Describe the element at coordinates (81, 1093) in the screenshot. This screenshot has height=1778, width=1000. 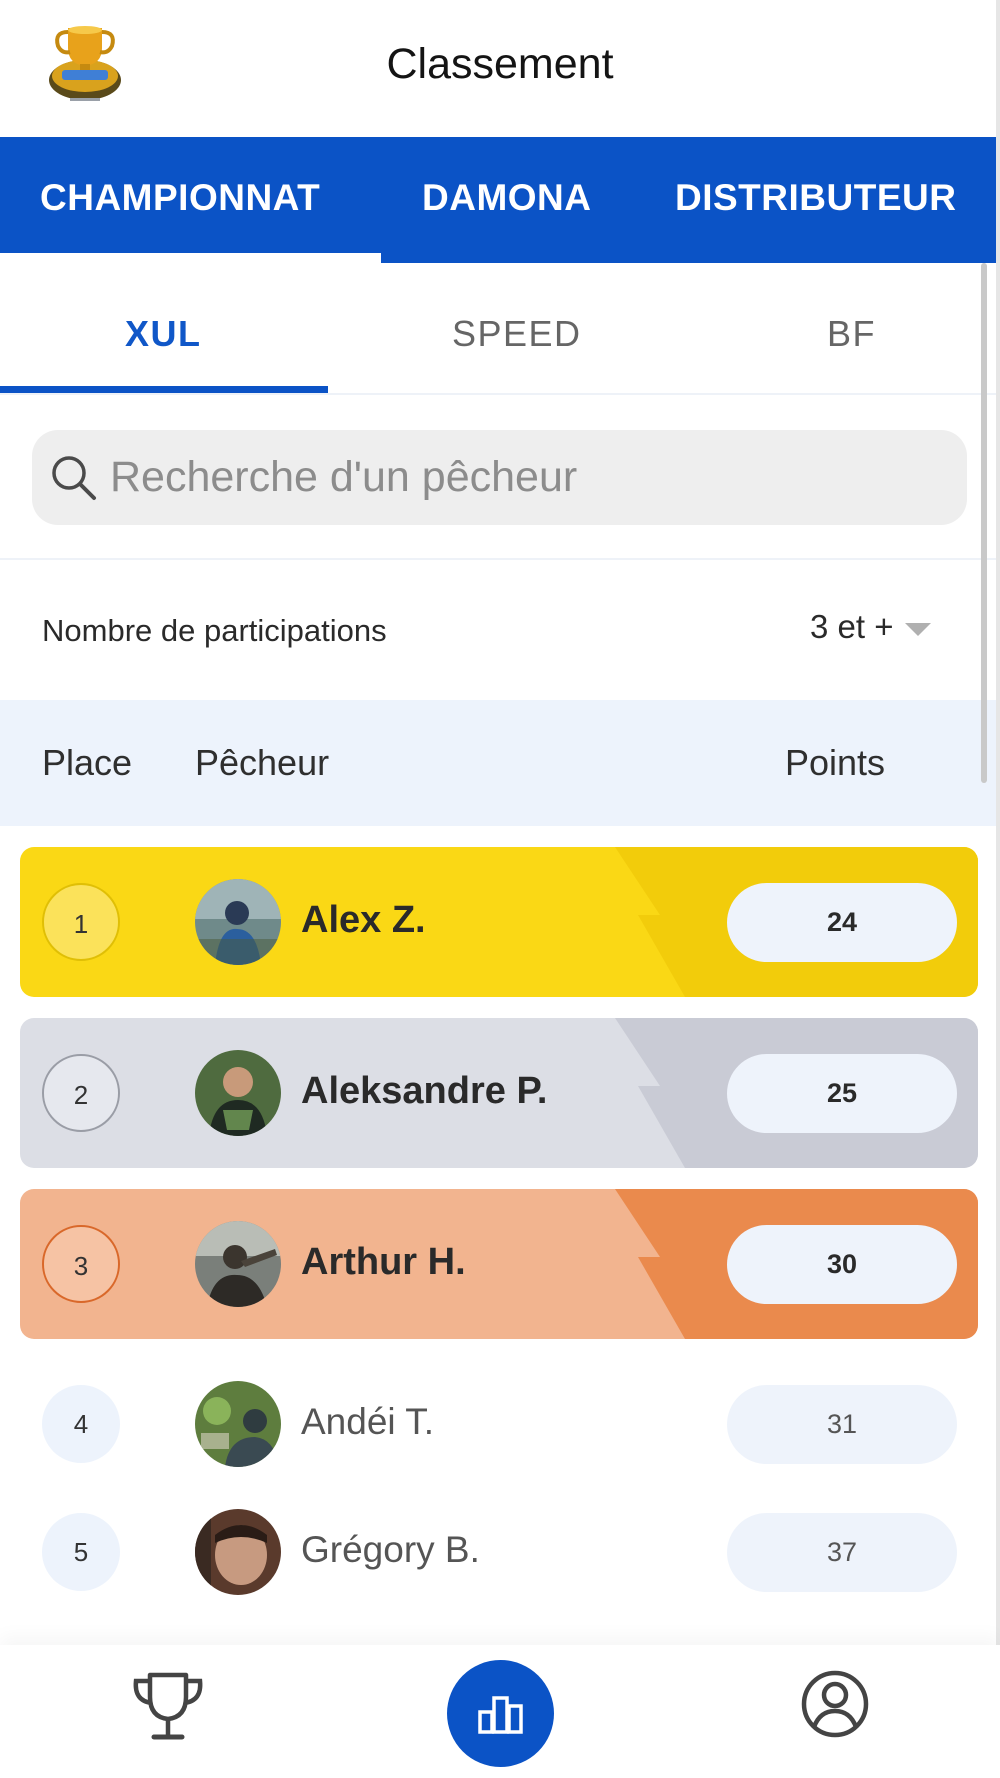
I see `place-badge: 2` at that location.